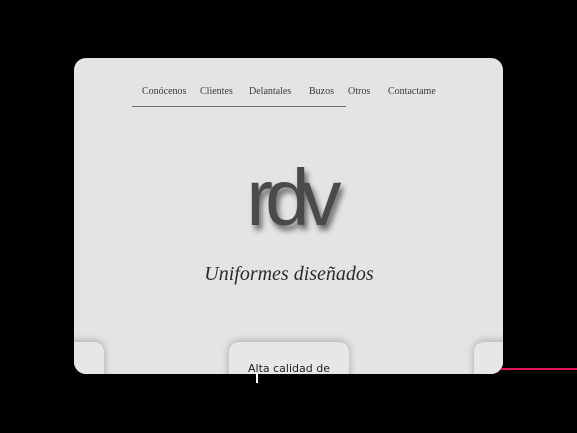 The height and width of the screenshot is (433, 577). I want to click on nav-link-contactame: Contactame, so click(412, 91).